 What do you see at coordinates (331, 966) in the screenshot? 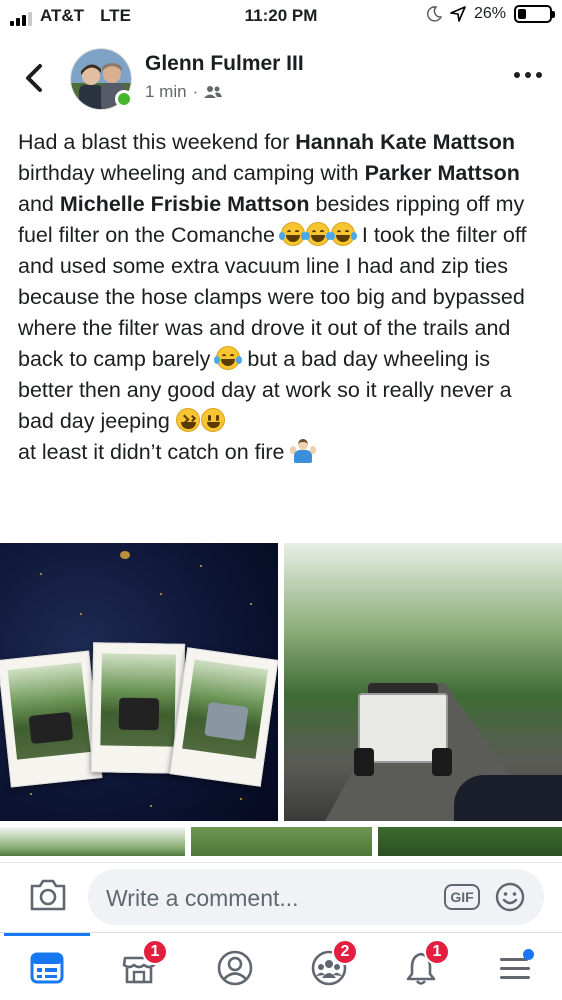
I see `tab-groups: 2` at bounding box center [331, 966].